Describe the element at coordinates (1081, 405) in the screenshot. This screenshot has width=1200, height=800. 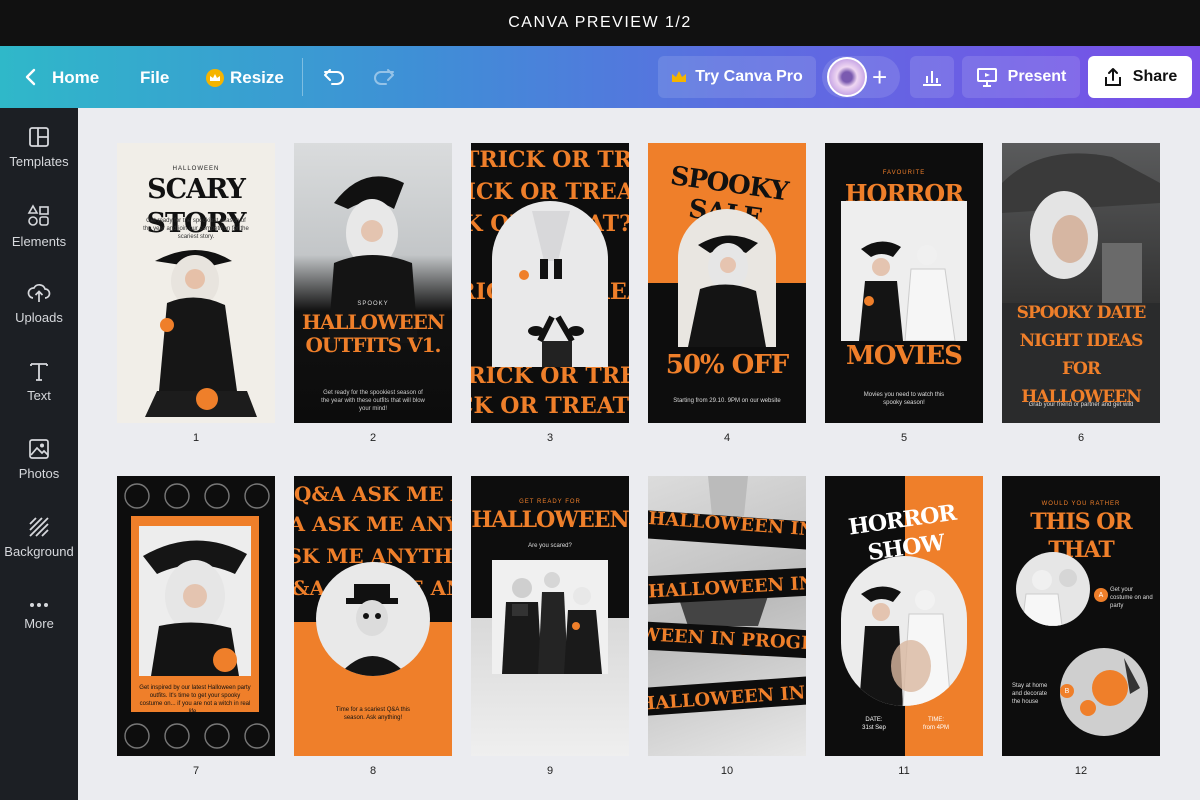
I see `page-6-body: Grab your friend or partner and get wild` at that location.